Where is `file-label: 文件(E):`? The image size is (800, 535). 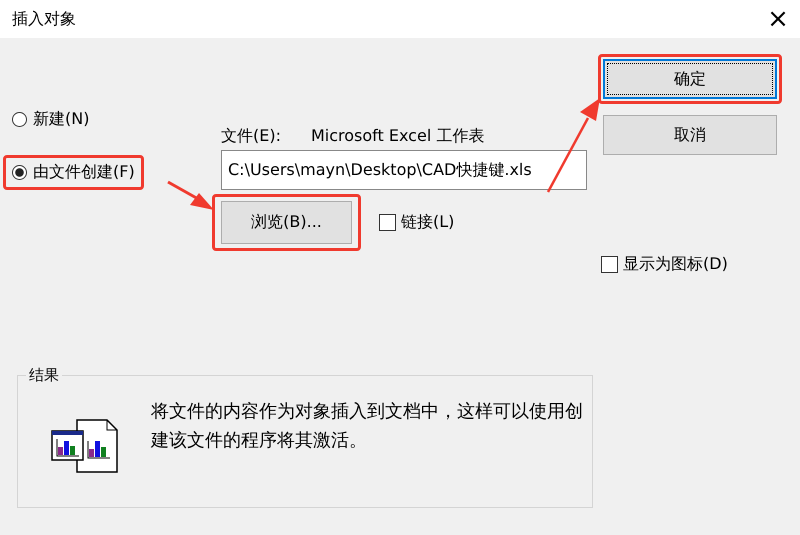 file-label: 文件(E): is located at coordinates (251, 136).